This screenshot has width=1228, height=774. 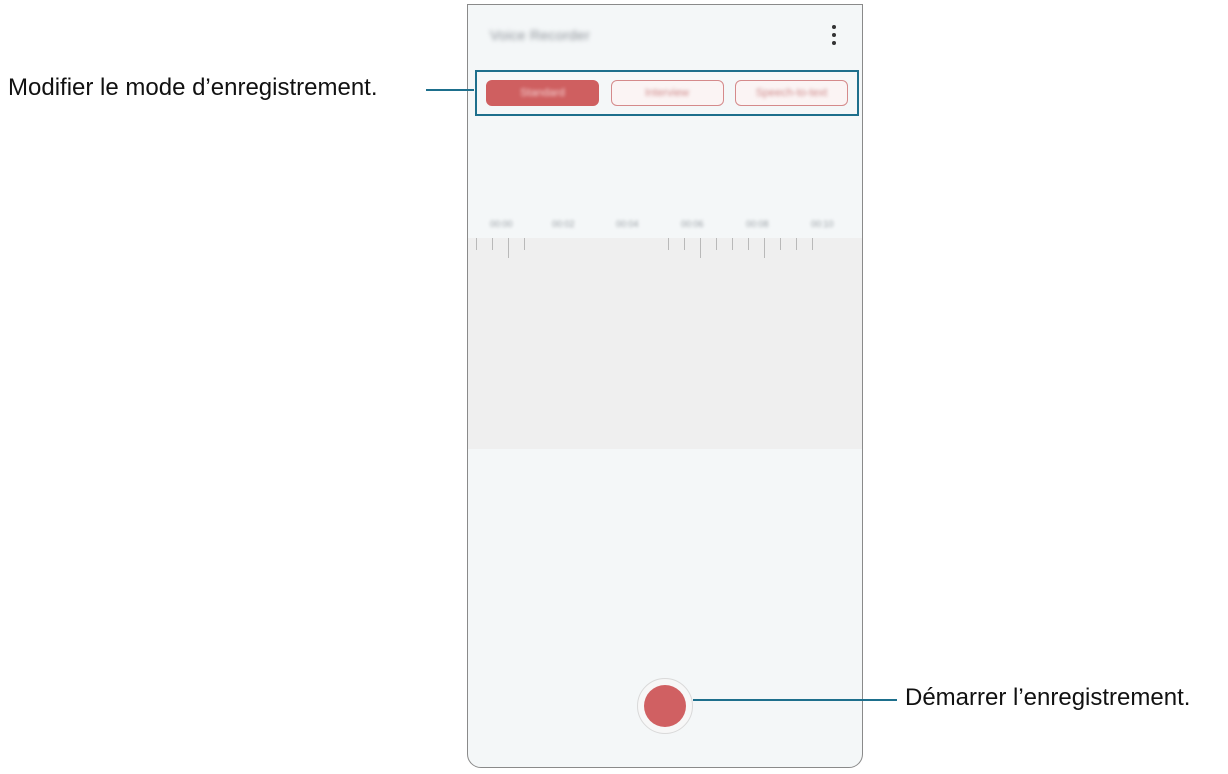 I want to click on timeline-label: 00:02, so click(x=563, y=224).